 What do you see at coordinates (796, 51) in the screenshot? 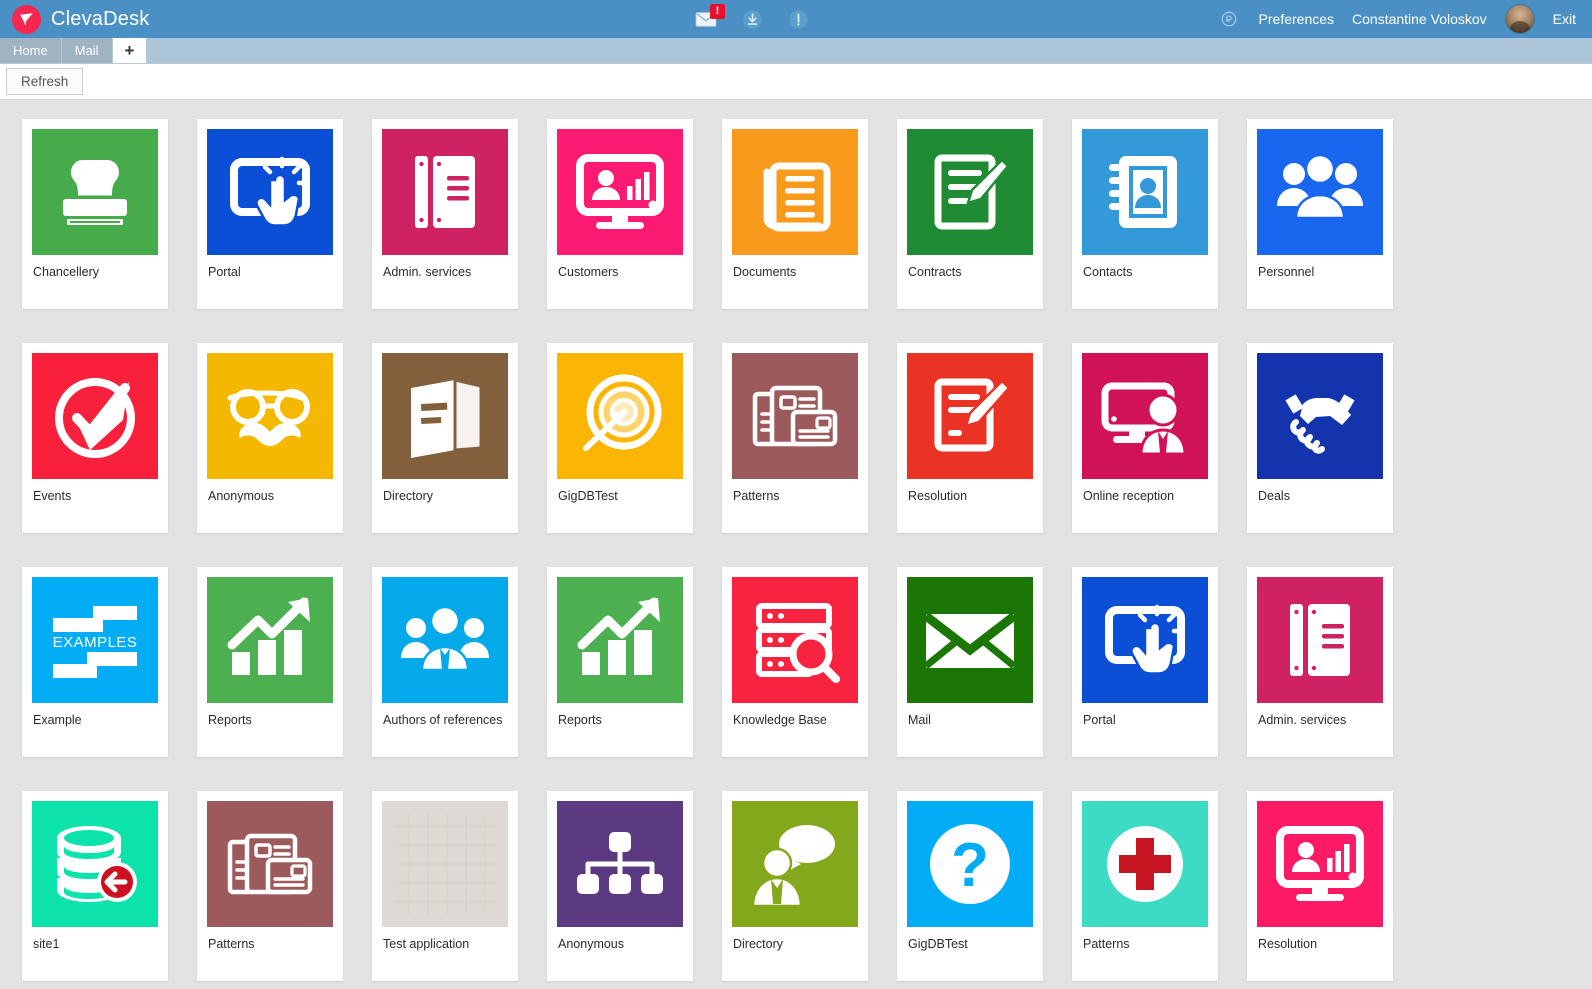
I see `tab-bar: Home Mail +` at bounding box center [796, 51].